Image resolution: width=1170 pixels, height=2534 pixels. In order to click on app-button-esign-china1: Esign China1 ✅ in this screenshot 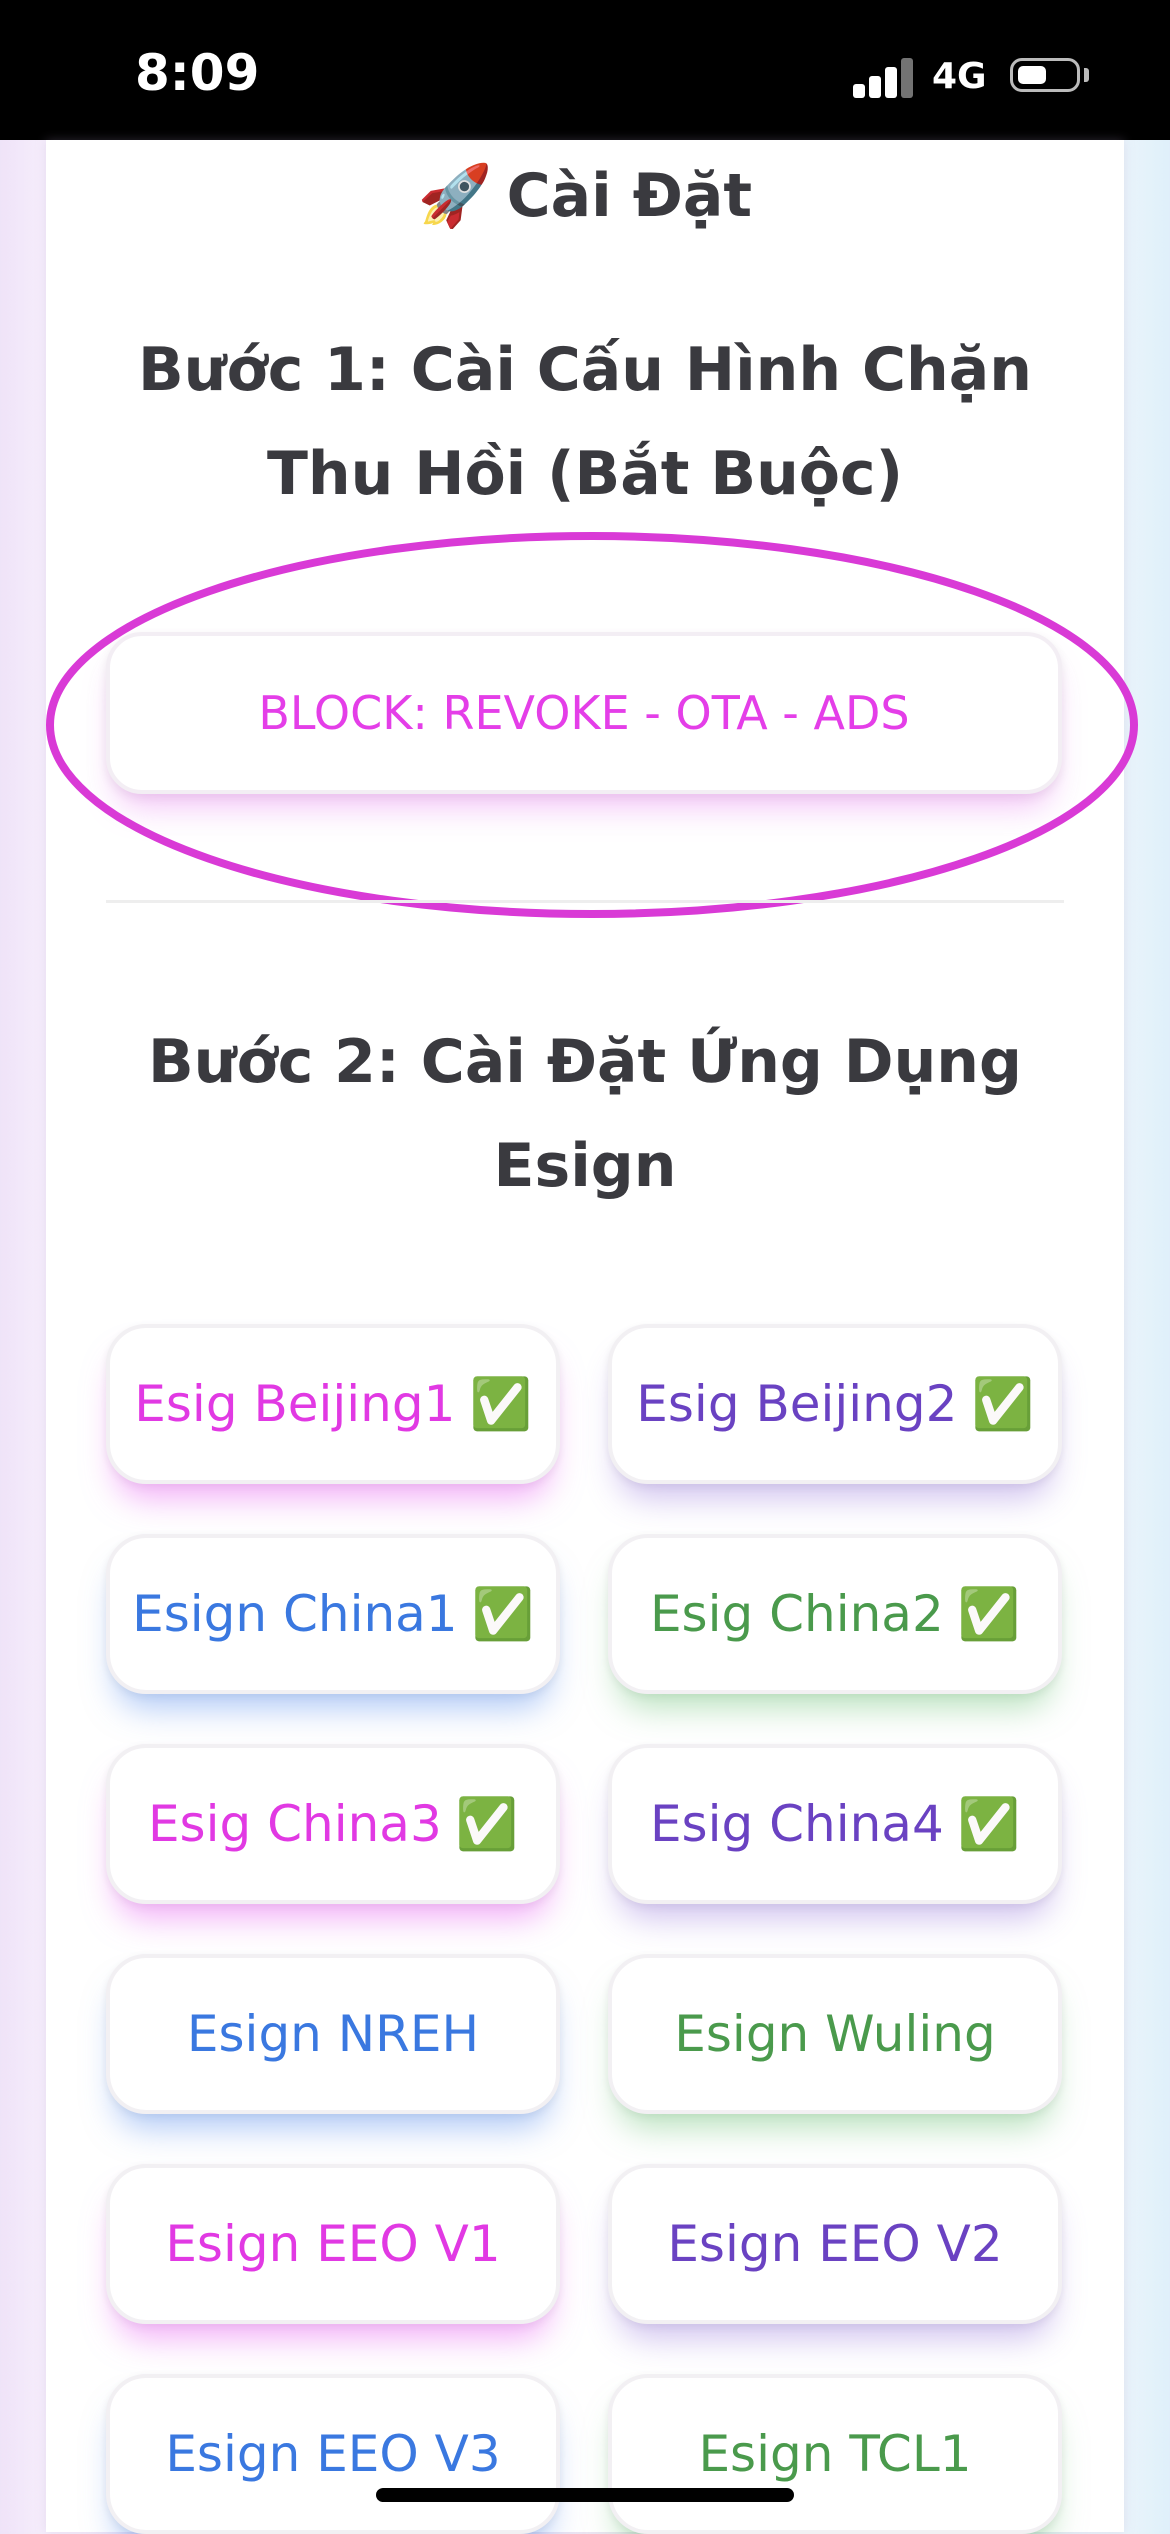, I will do `click(333, 1614)`.